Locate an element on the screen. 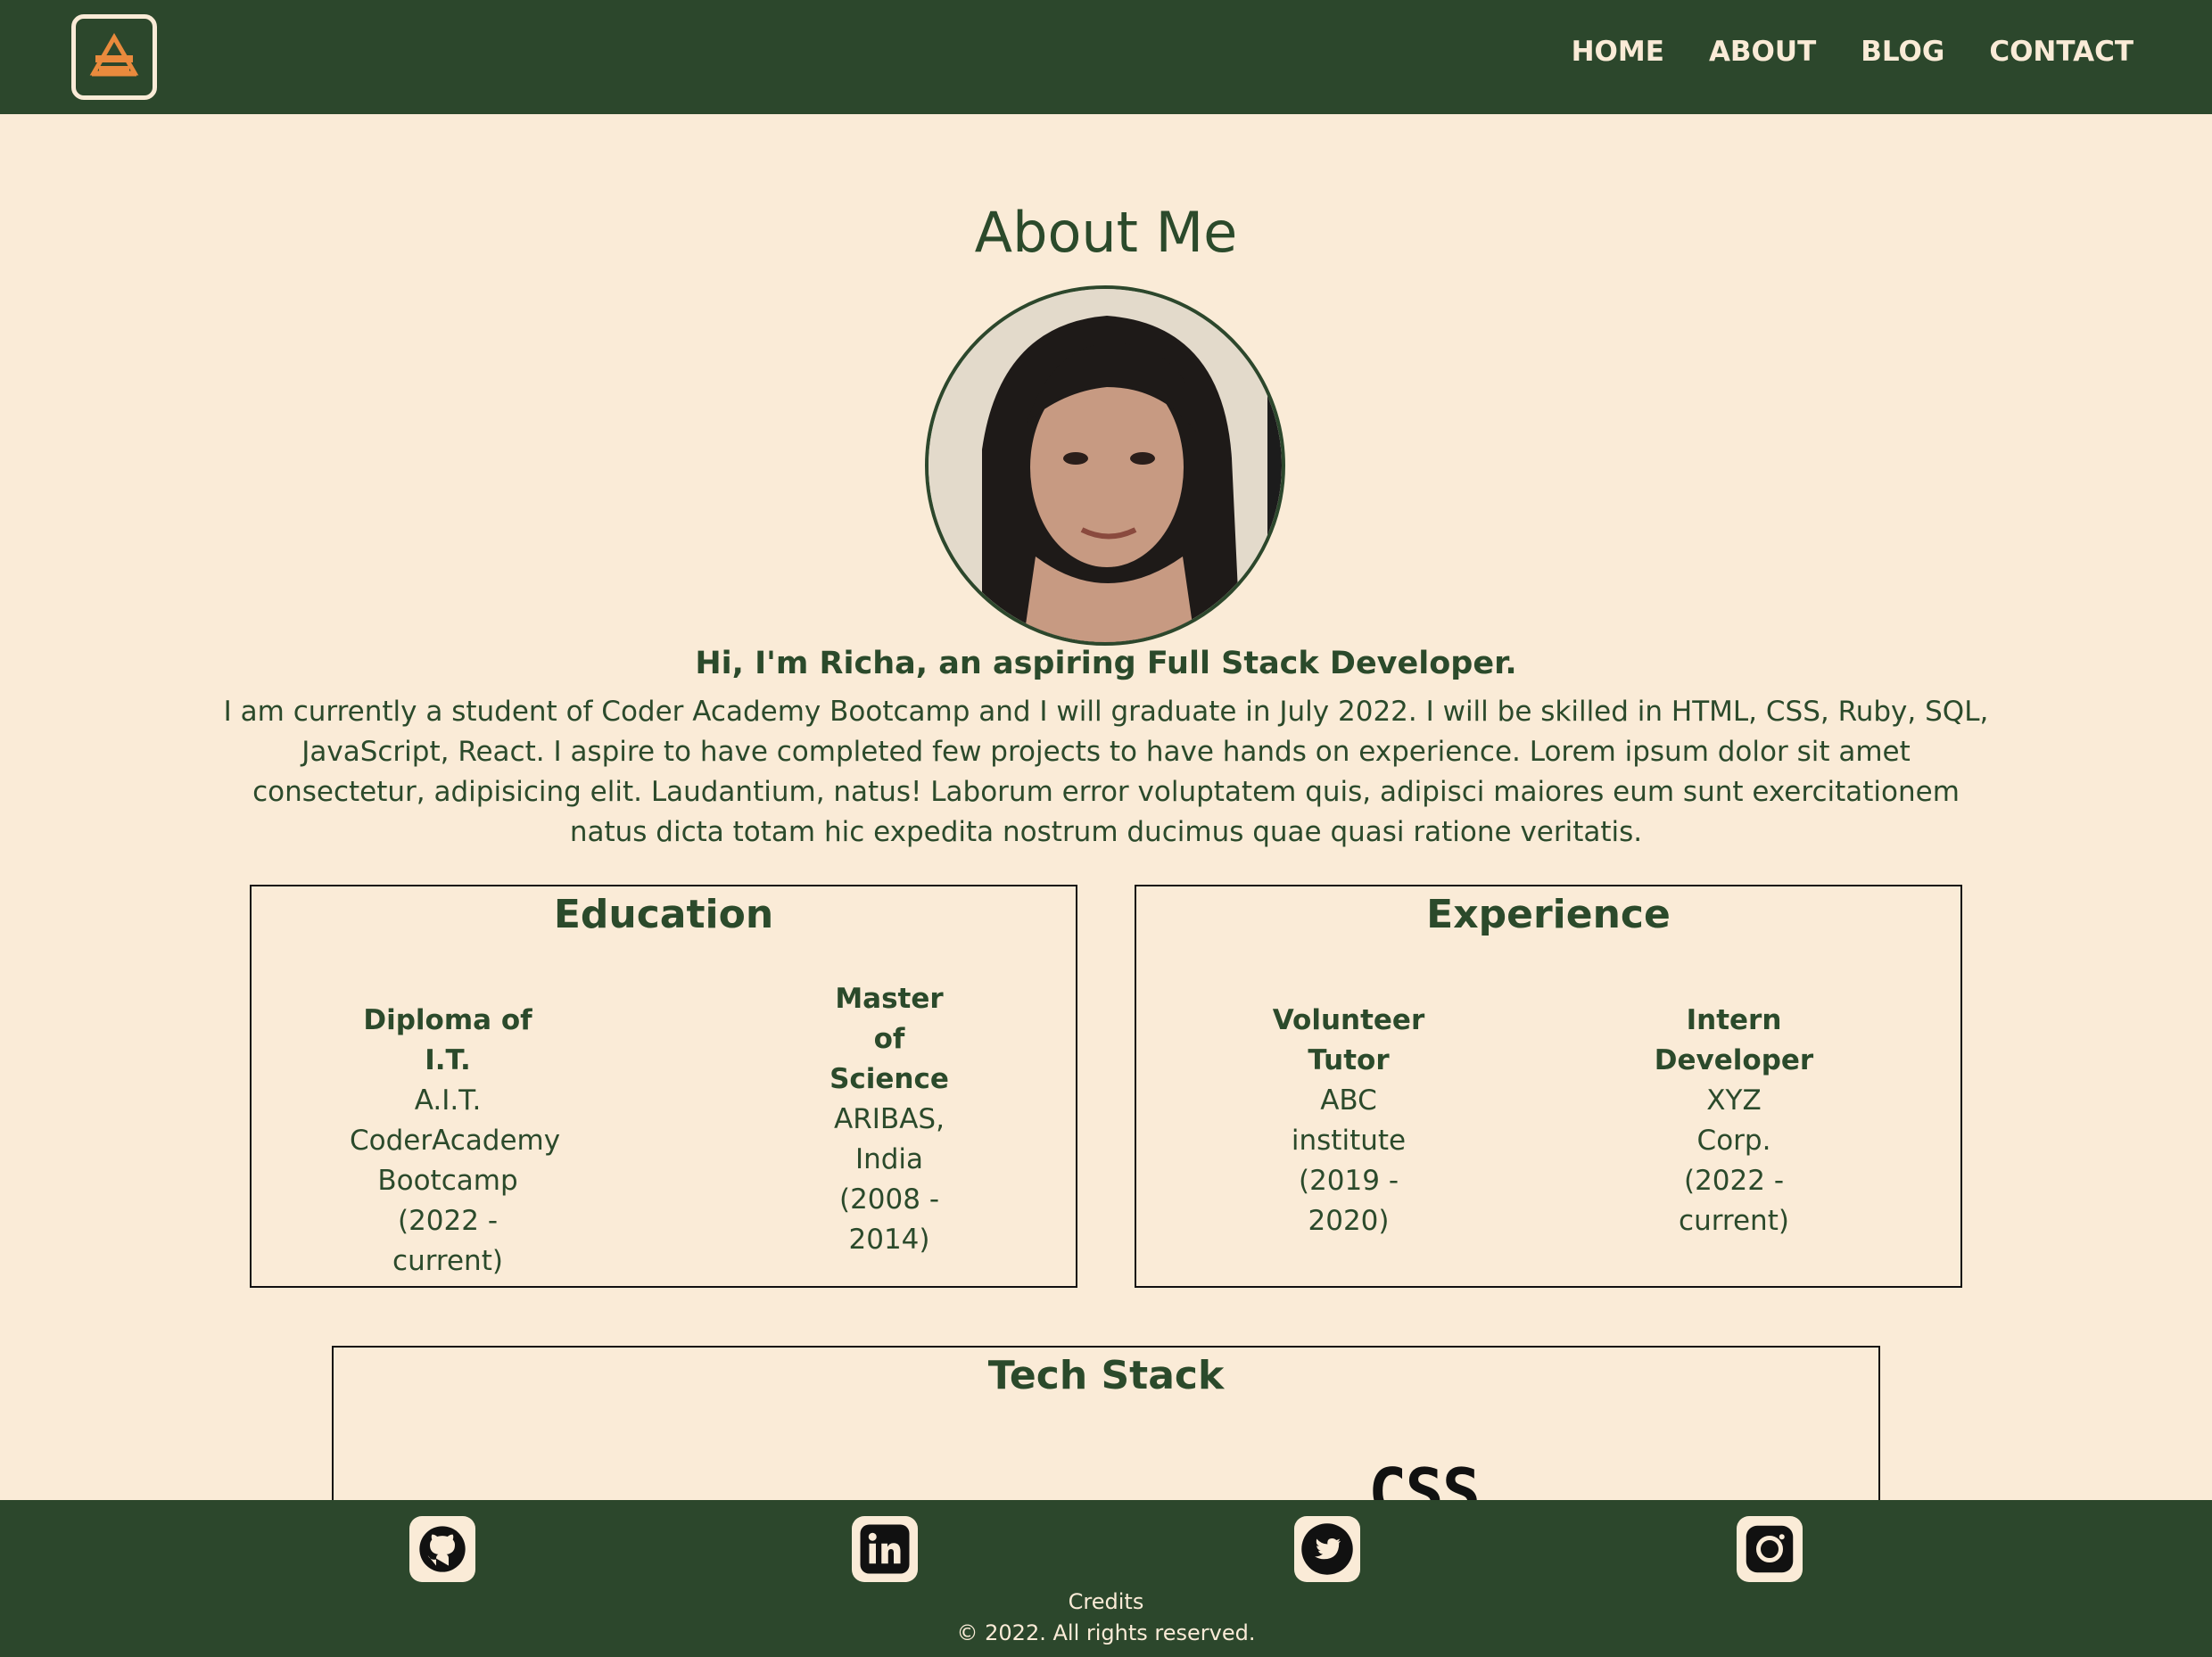 Image resolution: width=2212 pixels, height=1657 pixels. experience-role: Intern is located at coordinates (1734, 1020).